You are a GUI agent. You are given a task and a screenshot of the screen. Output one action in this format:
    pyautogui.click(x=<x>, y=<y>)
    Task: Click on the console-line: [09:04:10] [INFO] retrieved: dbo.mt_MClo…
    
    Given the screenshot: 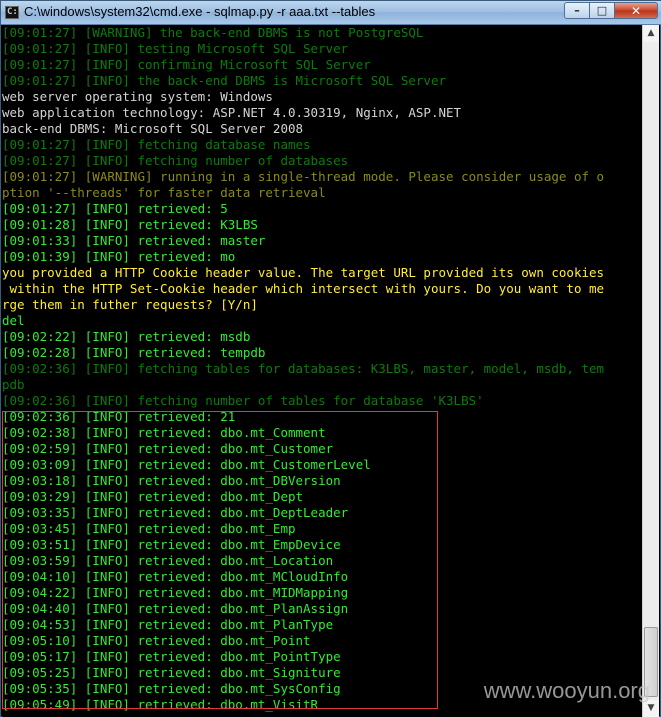 What is the action you would take?
    pyautogui.click(x=175, y=576)
    